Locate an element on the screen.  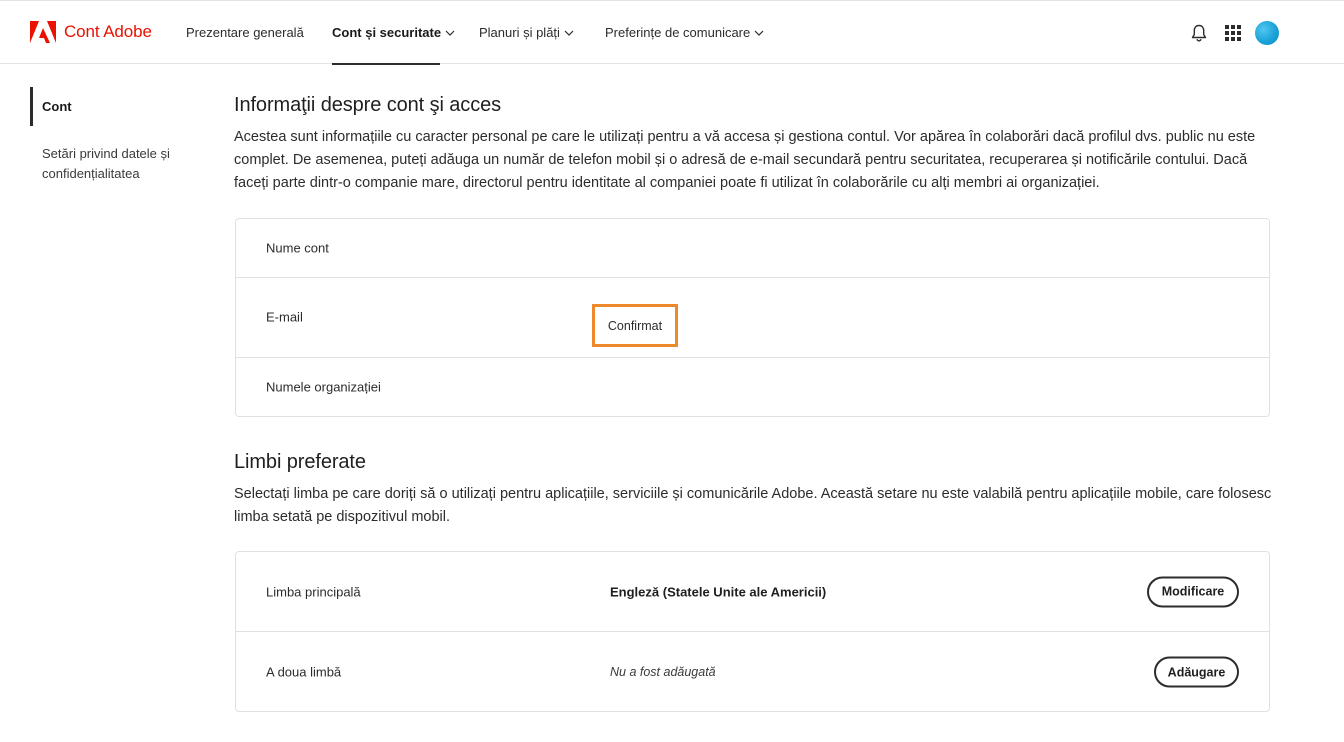
apps-grid-icon is located at coordinates (1233, 33).